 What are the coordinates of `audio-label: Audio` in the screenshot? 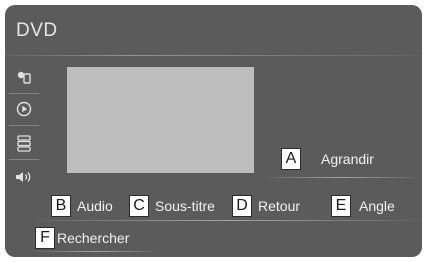 It's located at (95, 206).